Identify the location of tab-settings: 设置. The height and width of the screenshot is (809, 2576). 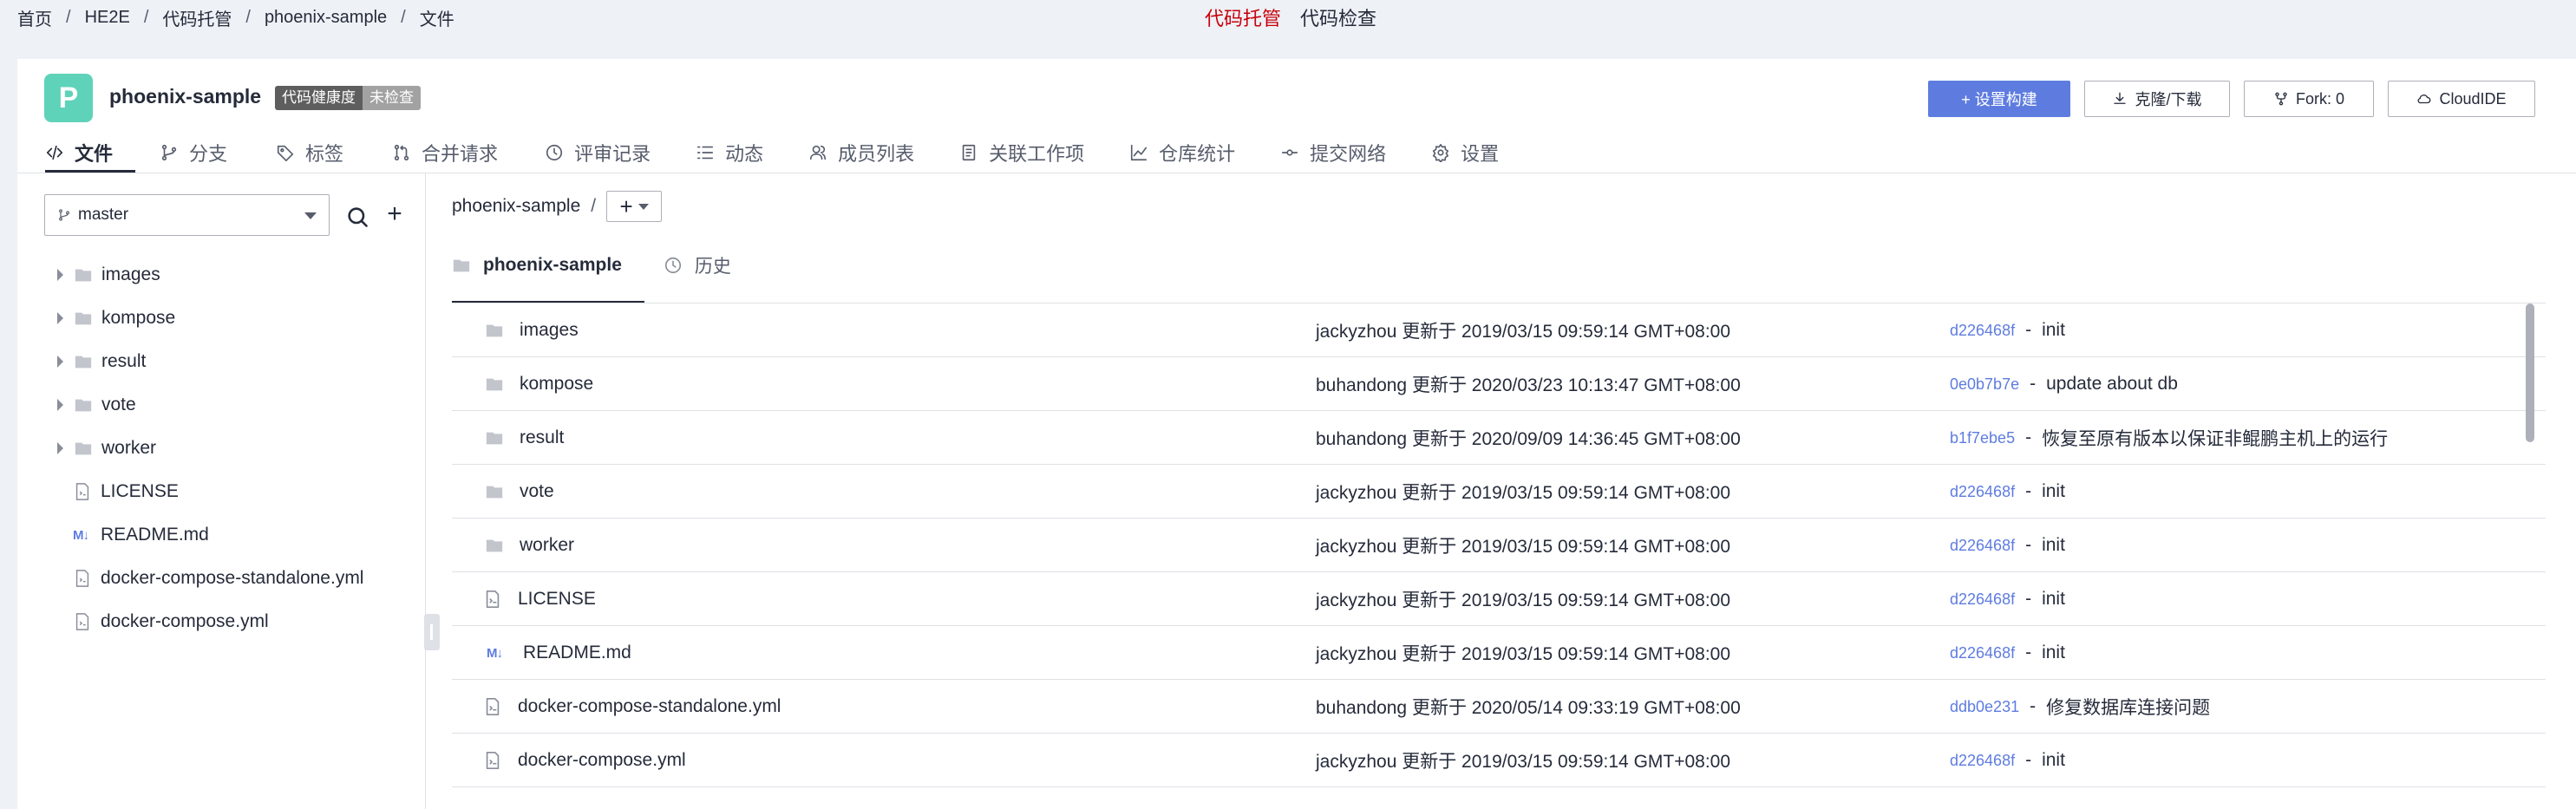
(1465, 152).